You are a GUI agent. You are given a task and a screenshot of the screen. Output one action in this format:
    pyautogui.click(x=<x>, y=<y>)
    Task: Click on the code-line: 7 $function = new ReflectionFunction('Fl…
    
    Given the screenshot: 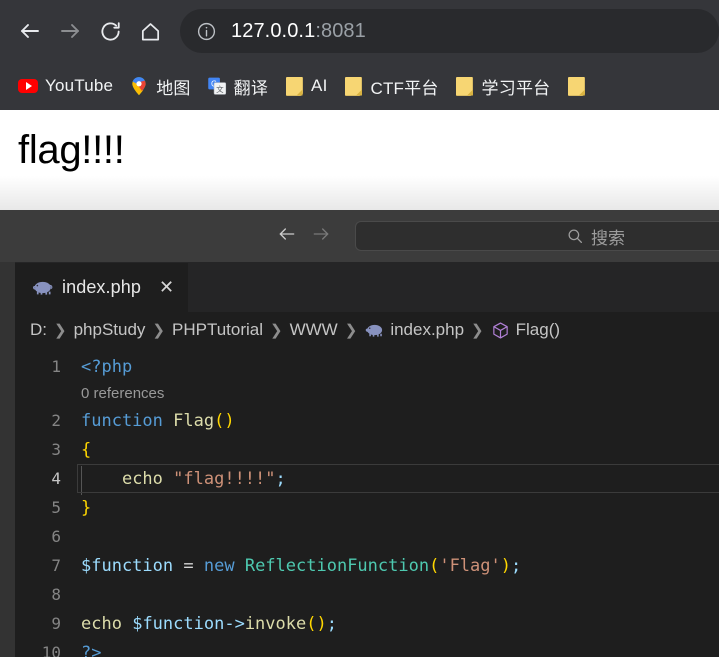 What is the action you would take?
    pyautogui.click(x=367, y=565)
    